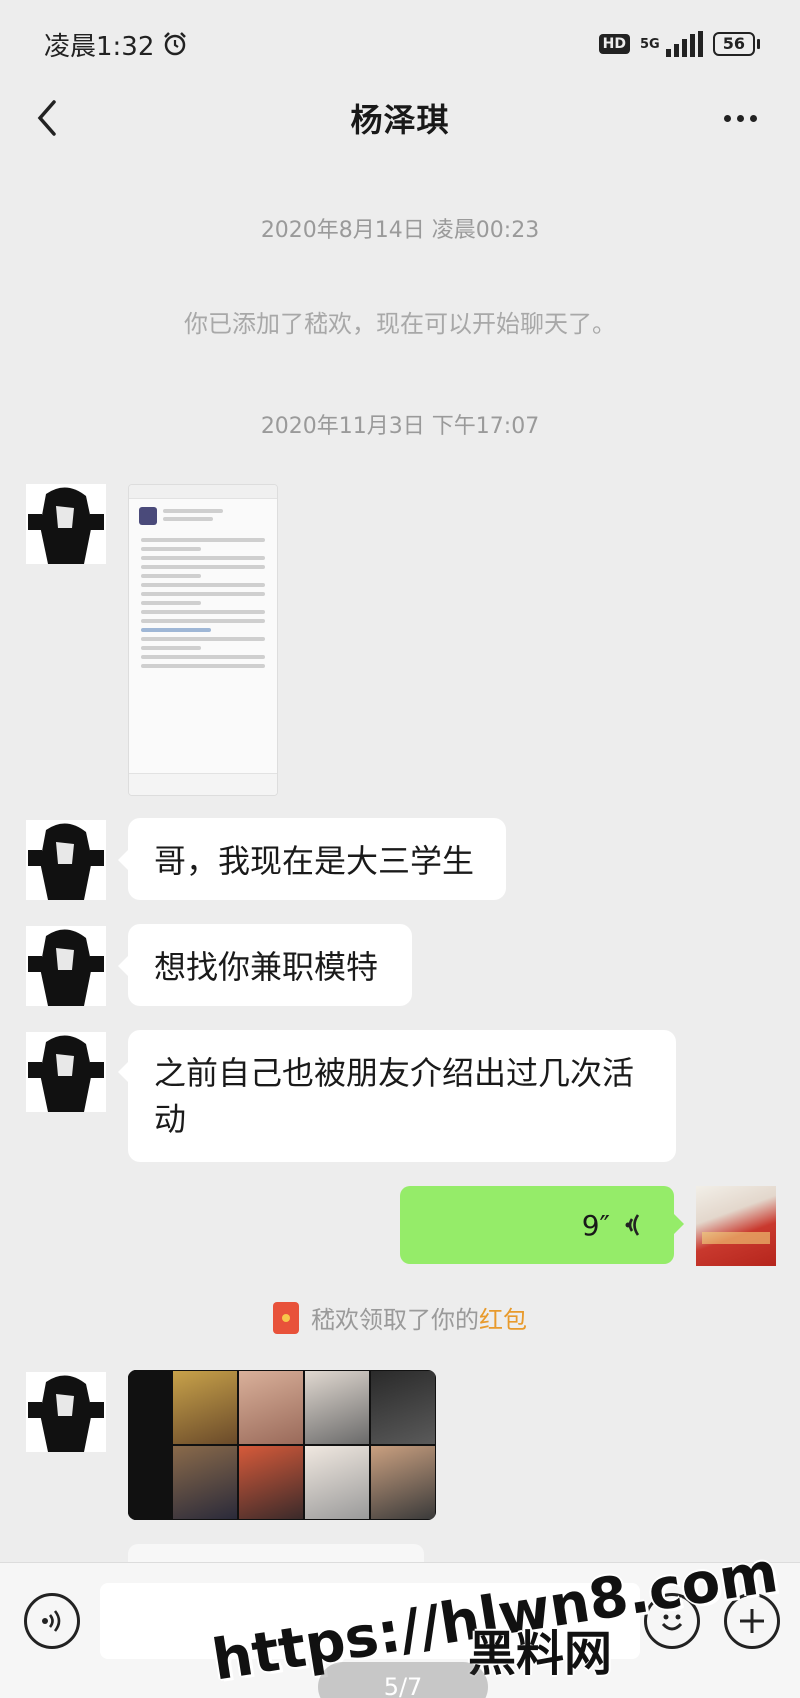 This screenshot has width=800, height=1698. Describe the element at coordinates (684, 44) in the screenshot. I see `signal-icon` at that location.